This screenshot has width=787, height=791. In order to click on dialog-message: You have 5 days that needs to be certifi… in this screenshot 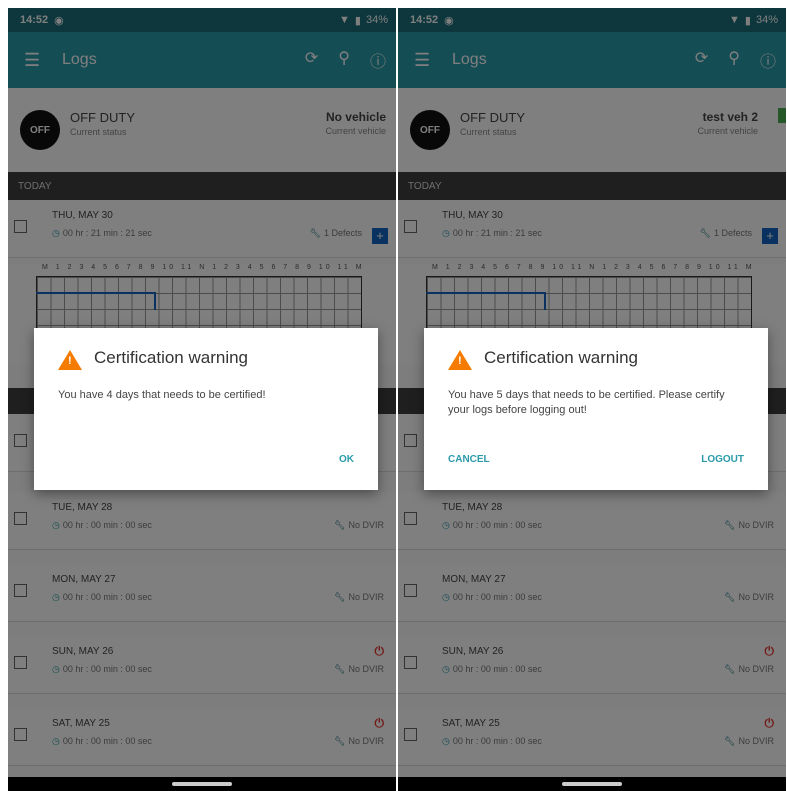, I will do `click(586, 402)`.